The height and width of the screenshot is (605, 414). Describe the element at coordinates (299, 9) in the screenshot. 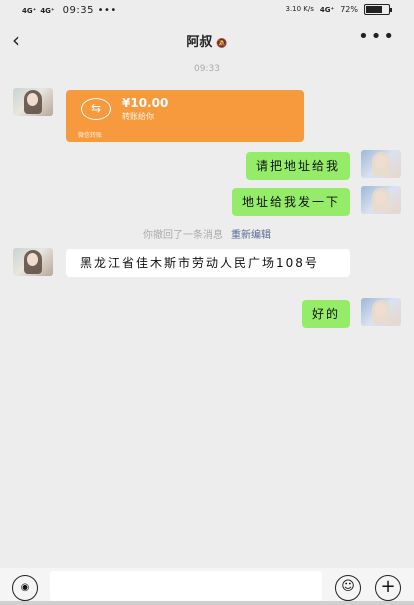

I see `network-speed: 3.10 K/s` at that location.